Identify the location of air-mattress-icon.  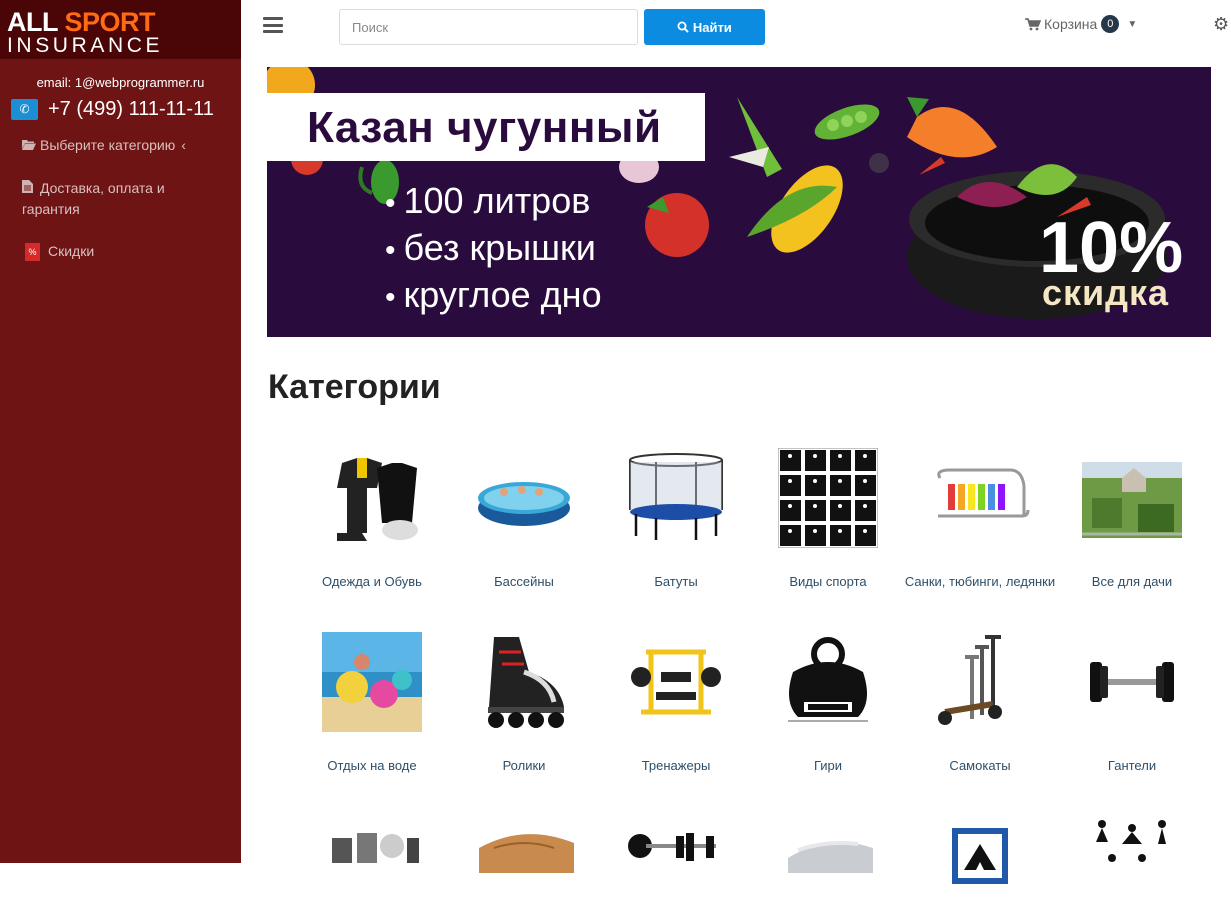
(828, 868).